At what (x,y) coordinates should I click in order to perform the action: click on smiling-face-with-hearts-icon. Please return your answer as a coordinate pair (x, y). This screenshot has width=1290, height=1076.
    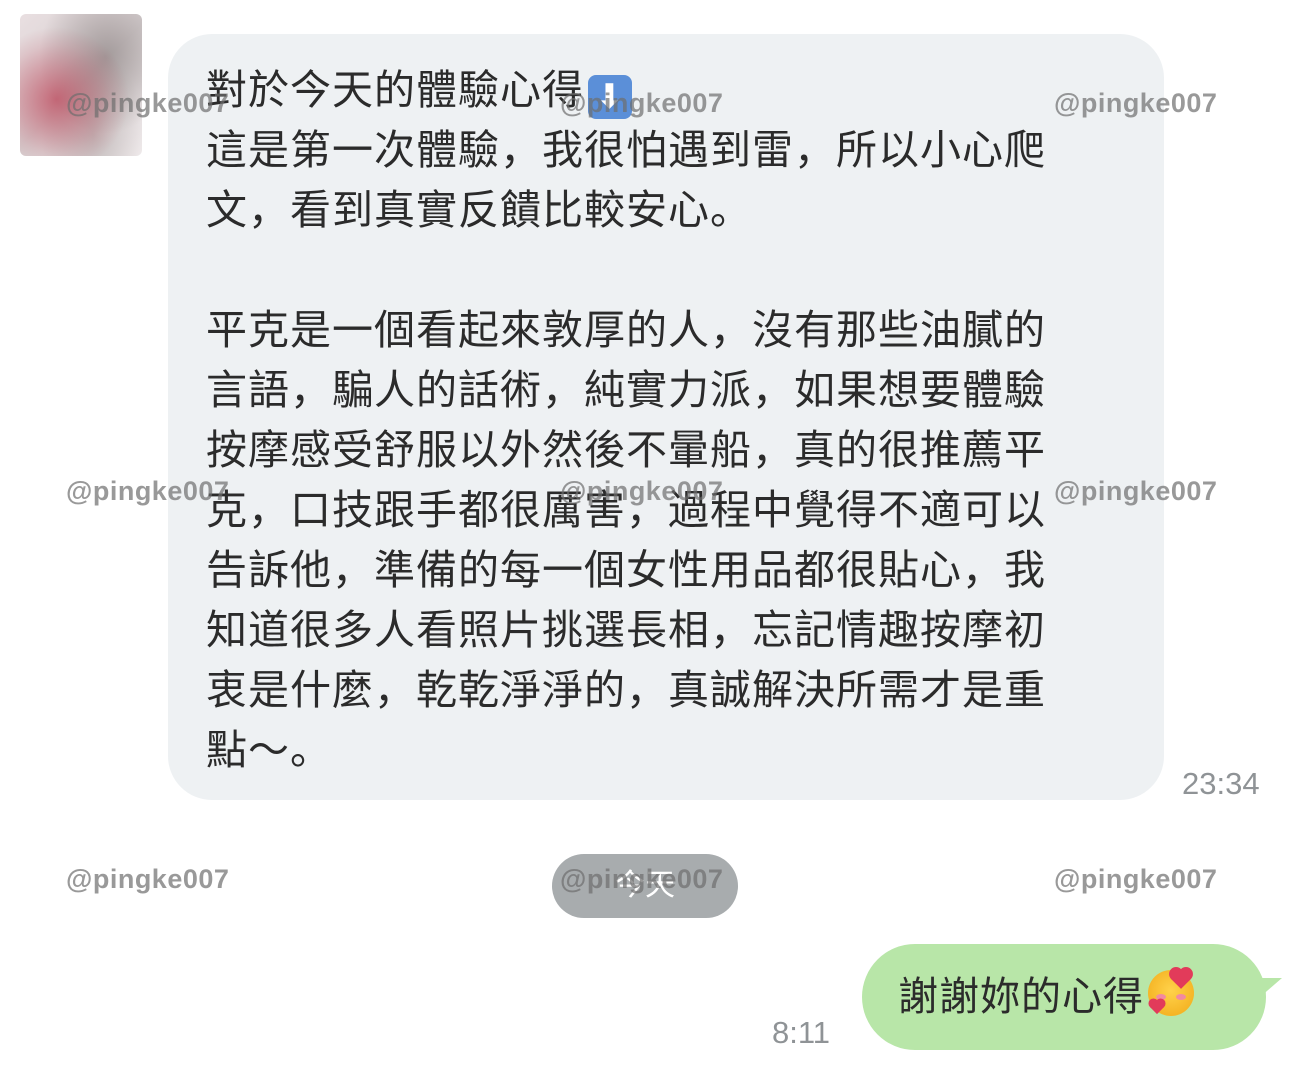
    Looking at the image, I should click on (1171, 992).